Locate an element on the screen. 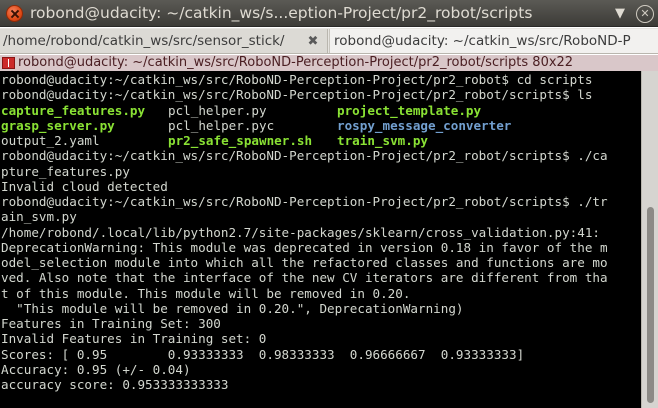 The image size is (658, 408). terminal-line: pture_features.py is located at coordinates (65, 171).